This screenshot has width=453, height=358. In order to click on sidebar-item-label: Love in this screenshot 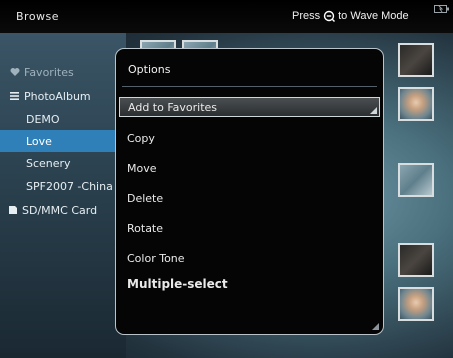, I will do `click(39, 141)`.